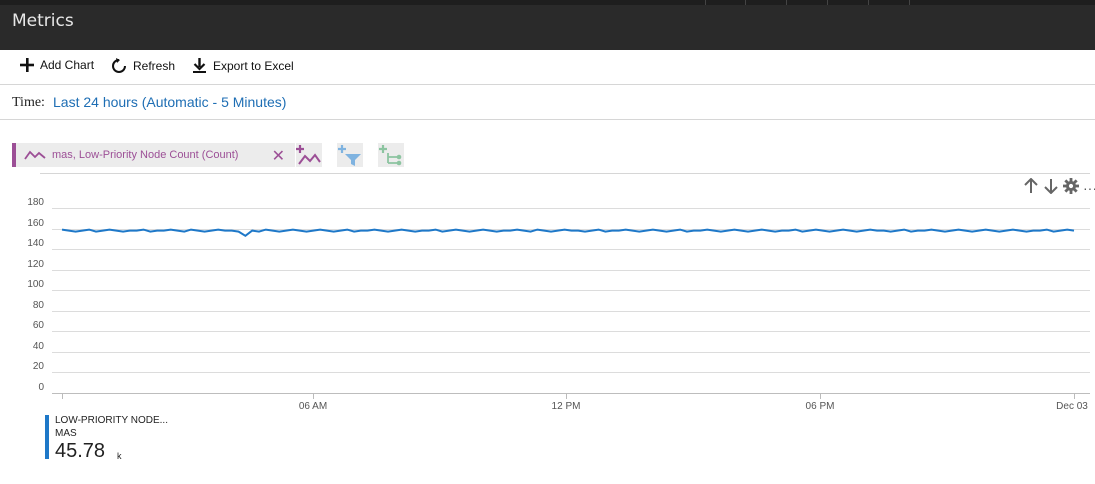 The image size is (1095, 484). I want to click on refresh-button: Refresh, so click(143, 66).